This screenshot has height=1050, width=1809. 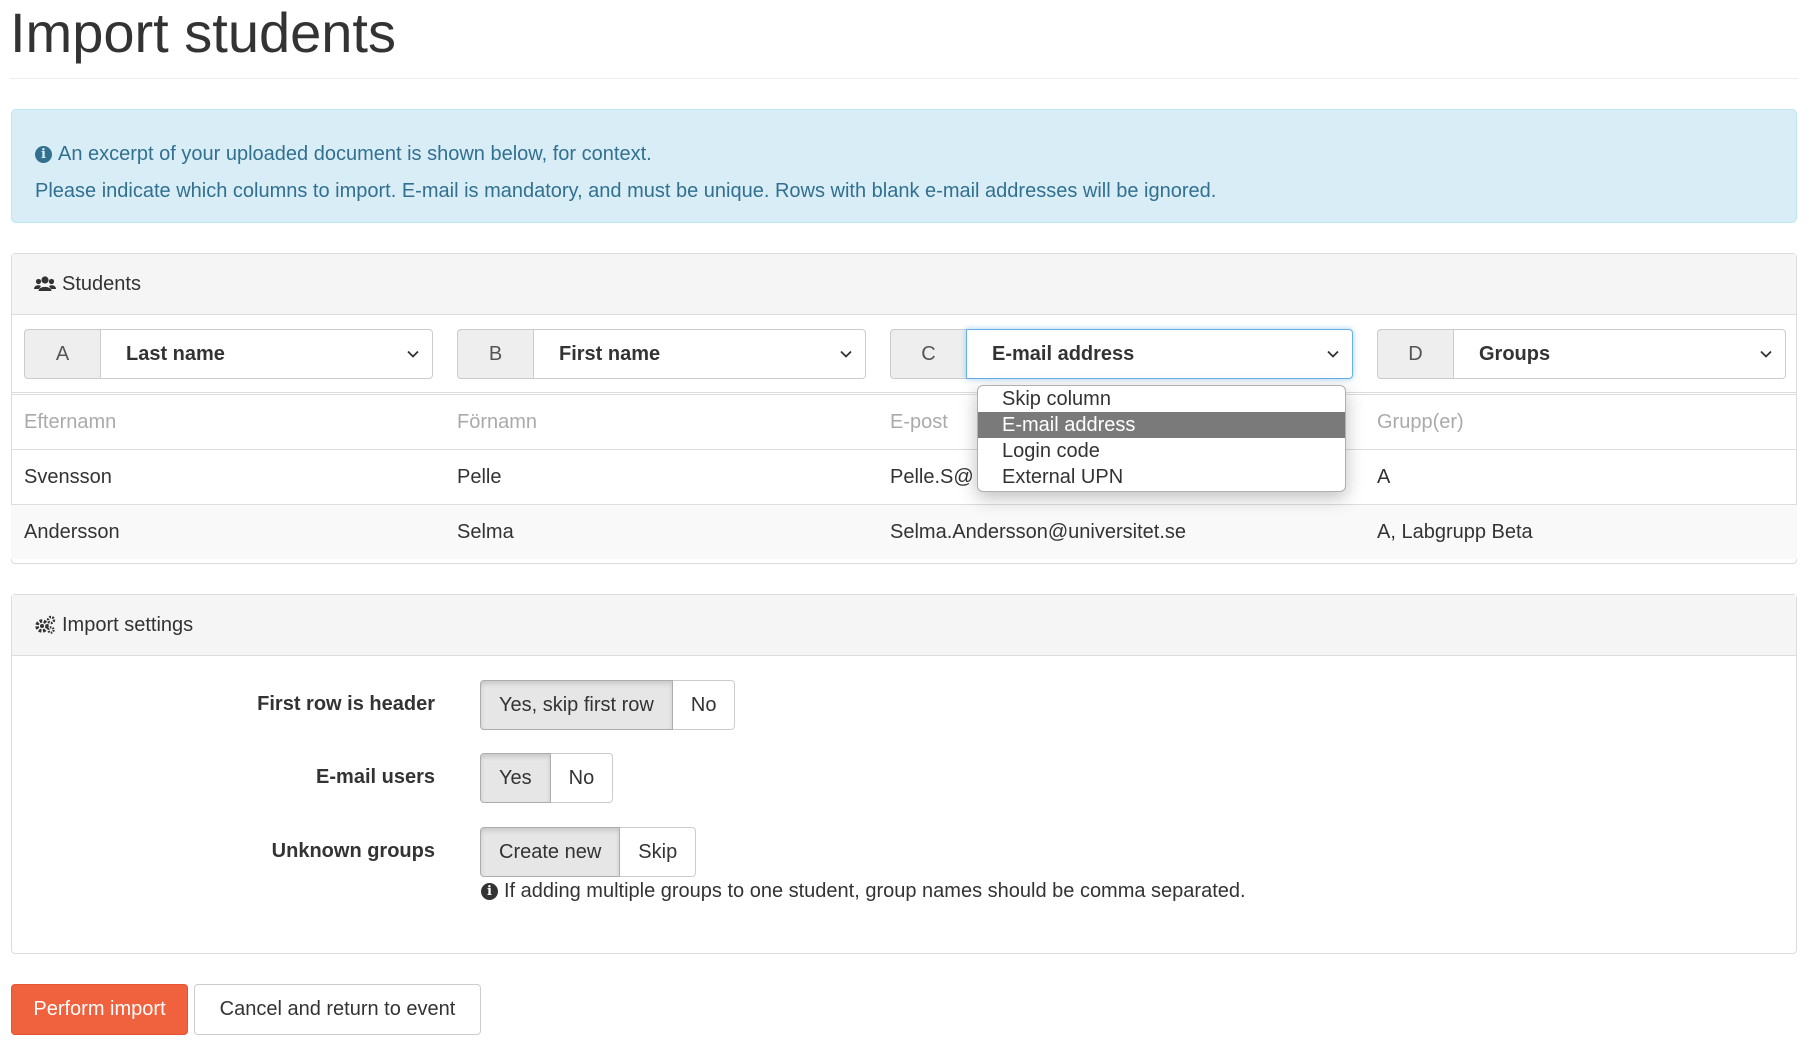 I want to click on table-cell: A, so click(x=1384, y=477).